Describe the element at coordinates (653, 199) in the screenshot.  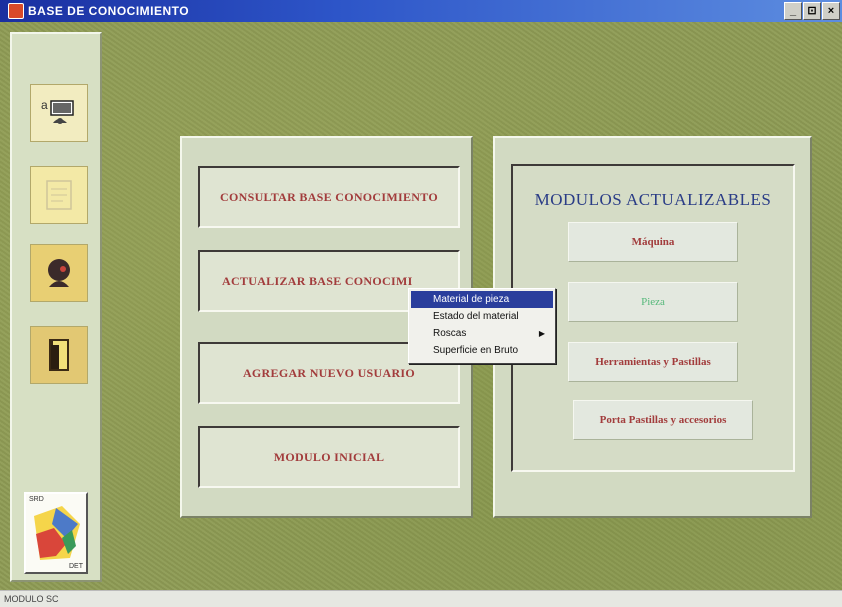
I see `modules-title: MODULOS ACTUALIZABLES` at that location.